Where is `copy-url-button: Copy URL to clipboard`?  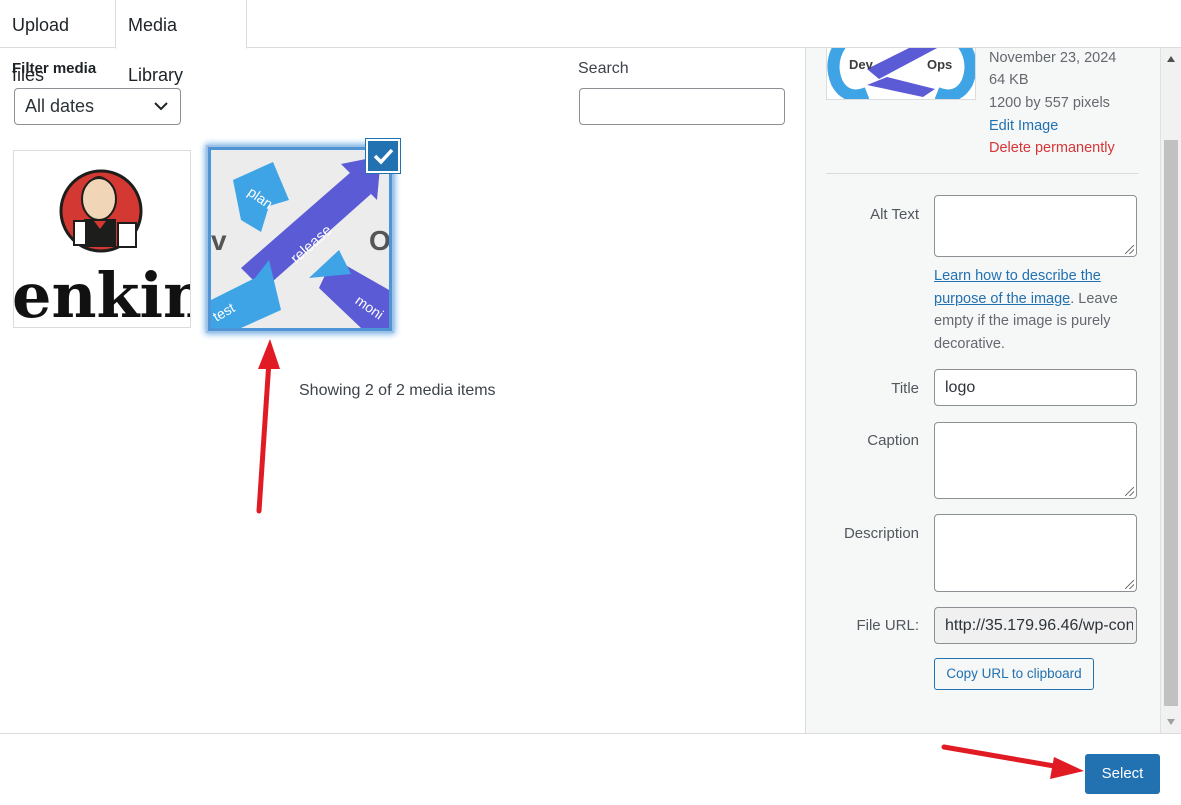 copy-url-button: Copy URL to clipboard is located at coordinates (1014, 674).